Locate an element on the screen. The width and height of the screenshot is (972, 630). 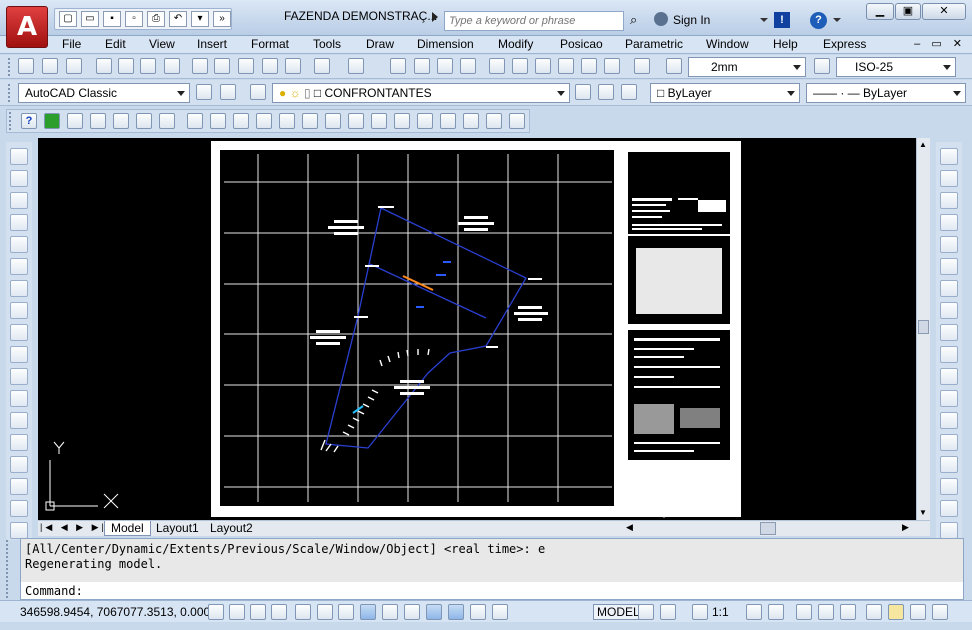
scale-icon is located at coordinates (949, 310).